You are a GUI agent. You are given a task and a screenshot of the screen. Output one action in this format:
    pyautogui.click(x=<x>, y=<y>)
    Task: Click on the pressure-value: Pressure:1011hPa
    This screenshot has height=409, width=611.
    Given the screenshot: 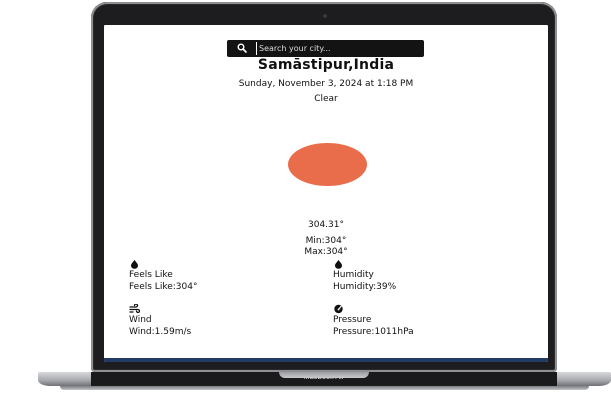 What is the action you would take?
    pyautogui.click(x=373, y=332)
    